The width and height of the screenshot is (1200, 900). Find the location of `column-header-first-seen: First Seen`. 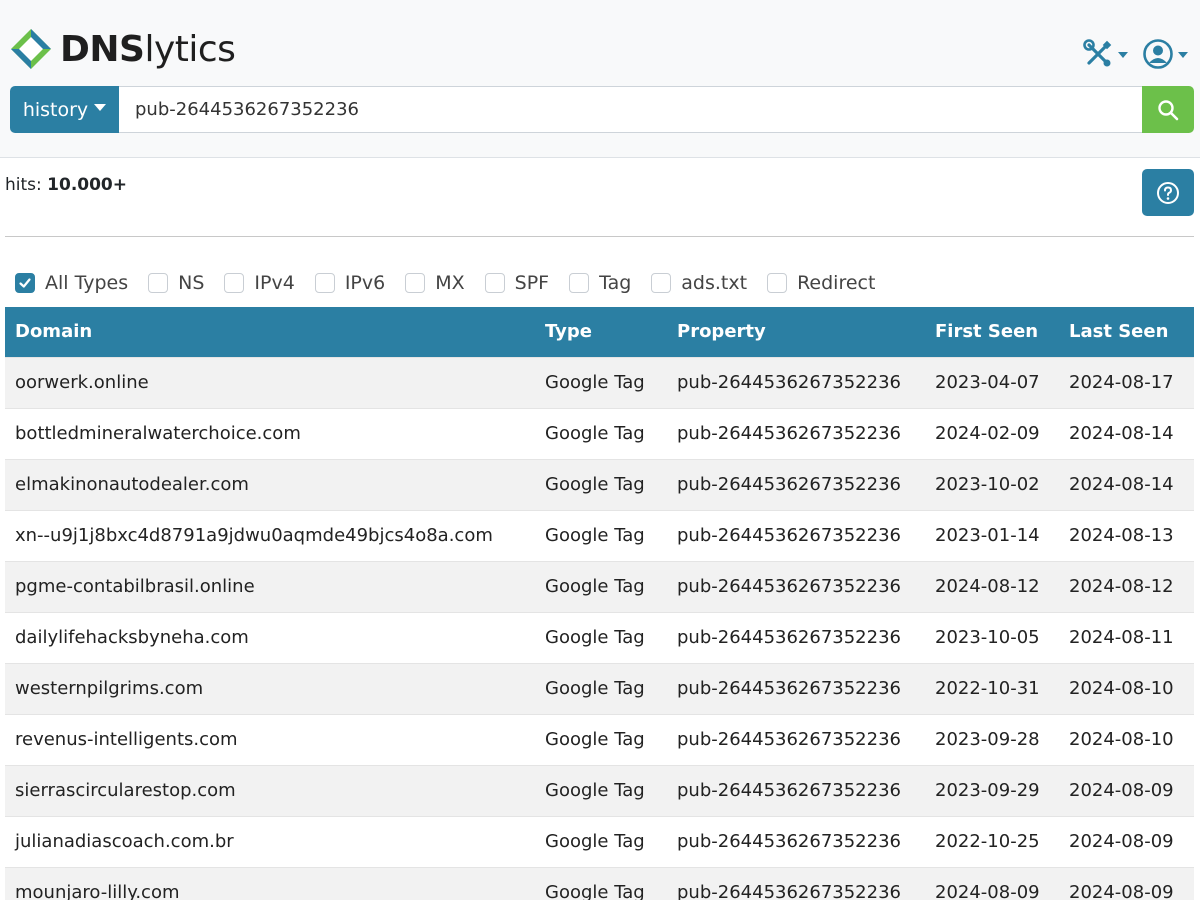

column-header-first-seen: First Seen is located at coordinates (992, 332).